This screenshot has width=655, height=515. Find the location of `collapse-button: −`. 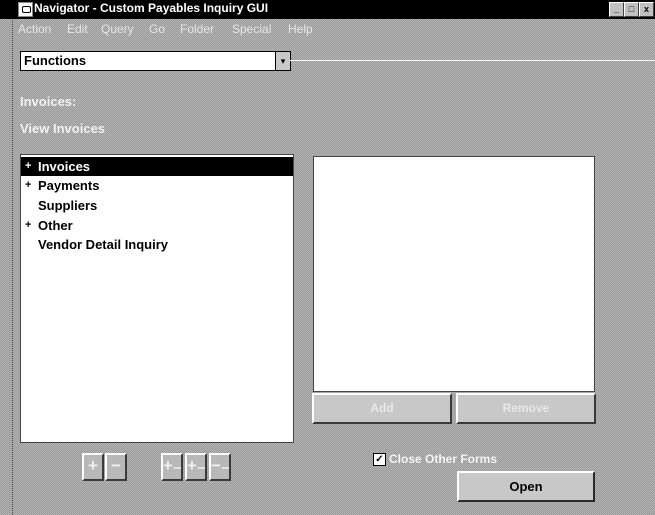

collapse-button: − is located at coordinates (116, 467).